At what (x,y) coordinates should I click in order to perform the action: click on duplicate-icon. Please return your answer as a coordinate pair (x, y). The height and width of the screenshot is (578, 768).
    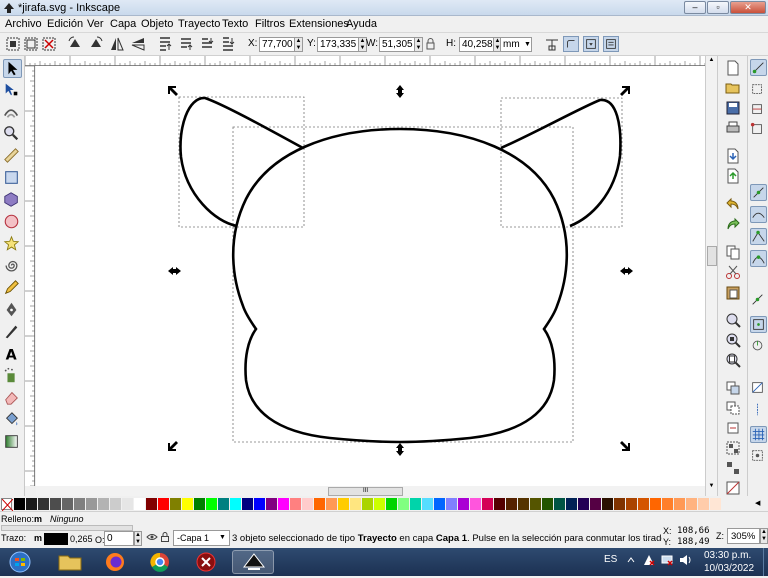
    Looking at the image, I should click on (733, 388).